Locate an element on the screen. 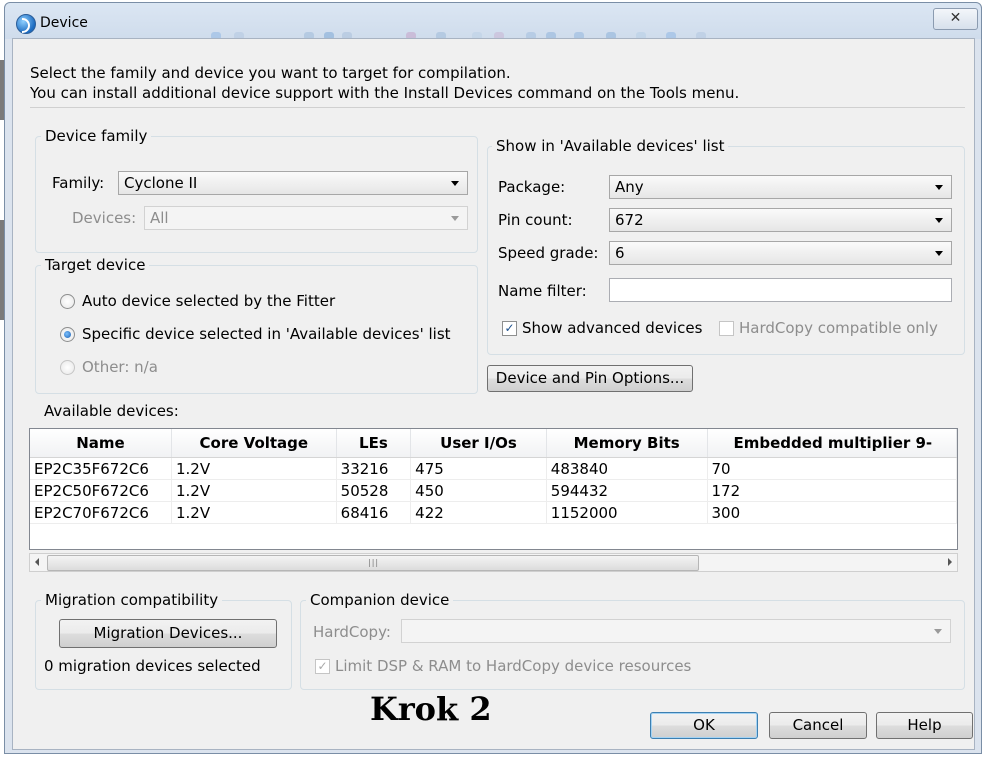  name-filter-input is located at coordinates (780, 290).